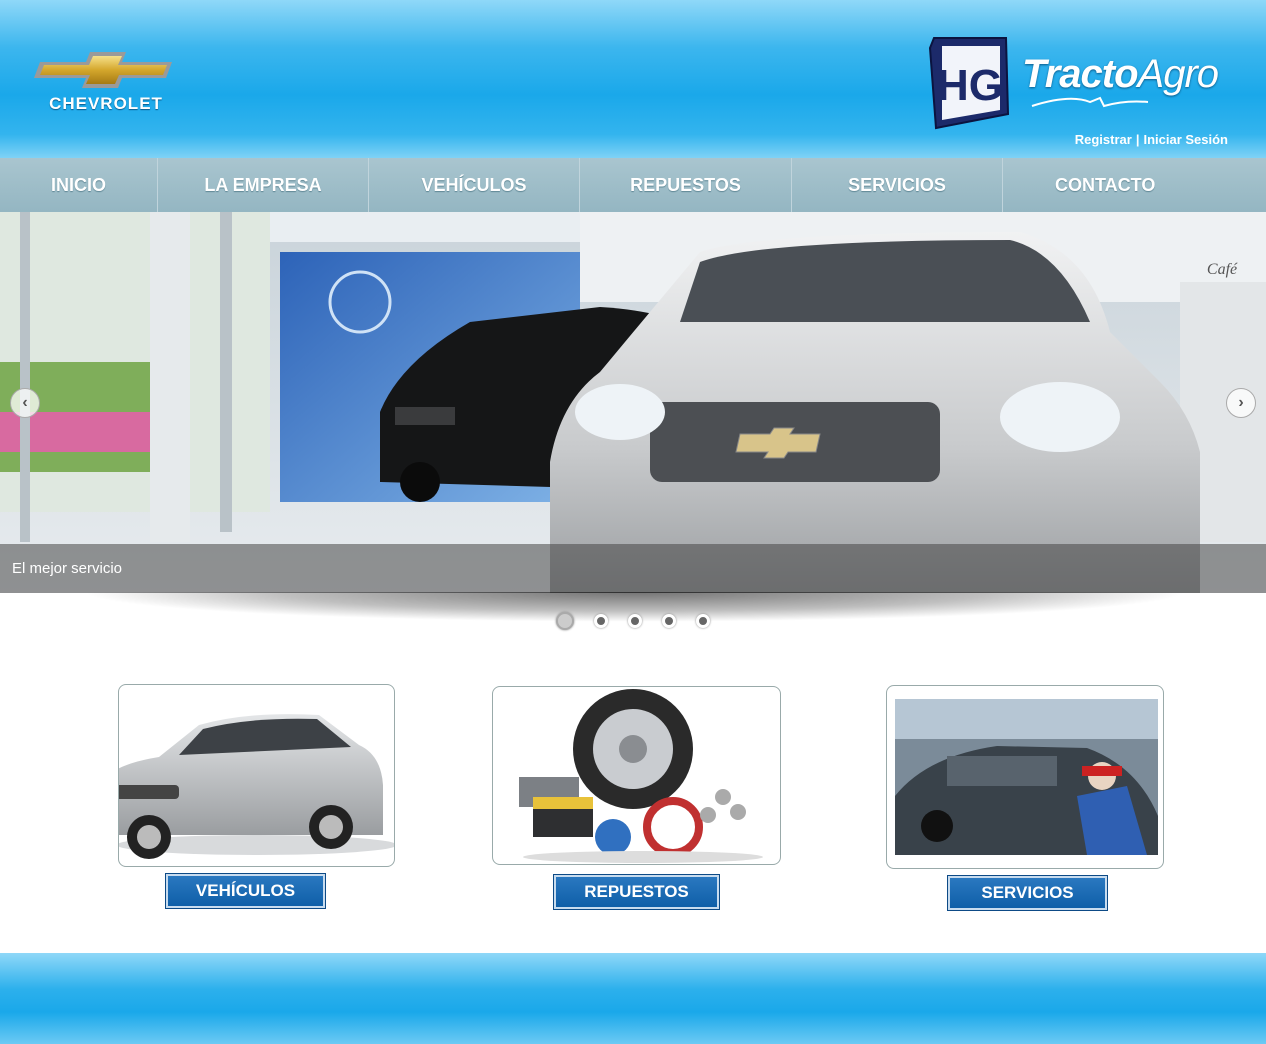 The width and height of the screenshot is (1266, 1044). I want to click on vehicles-card, so click(256, 775).